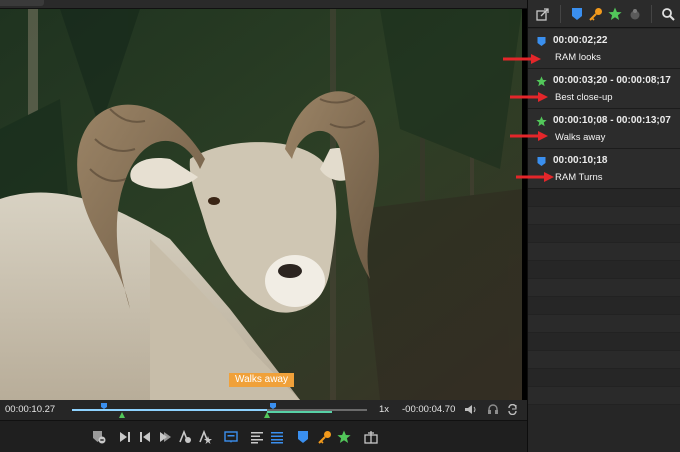 Image resolution: width=680 pixels, height=452 pixels. What do you see at coordinates (604, 129) in the screenshot?
I see `list-item: 00:00:10;08 - 00:00:13;07 Walks away` at bounding box center [604, 129].